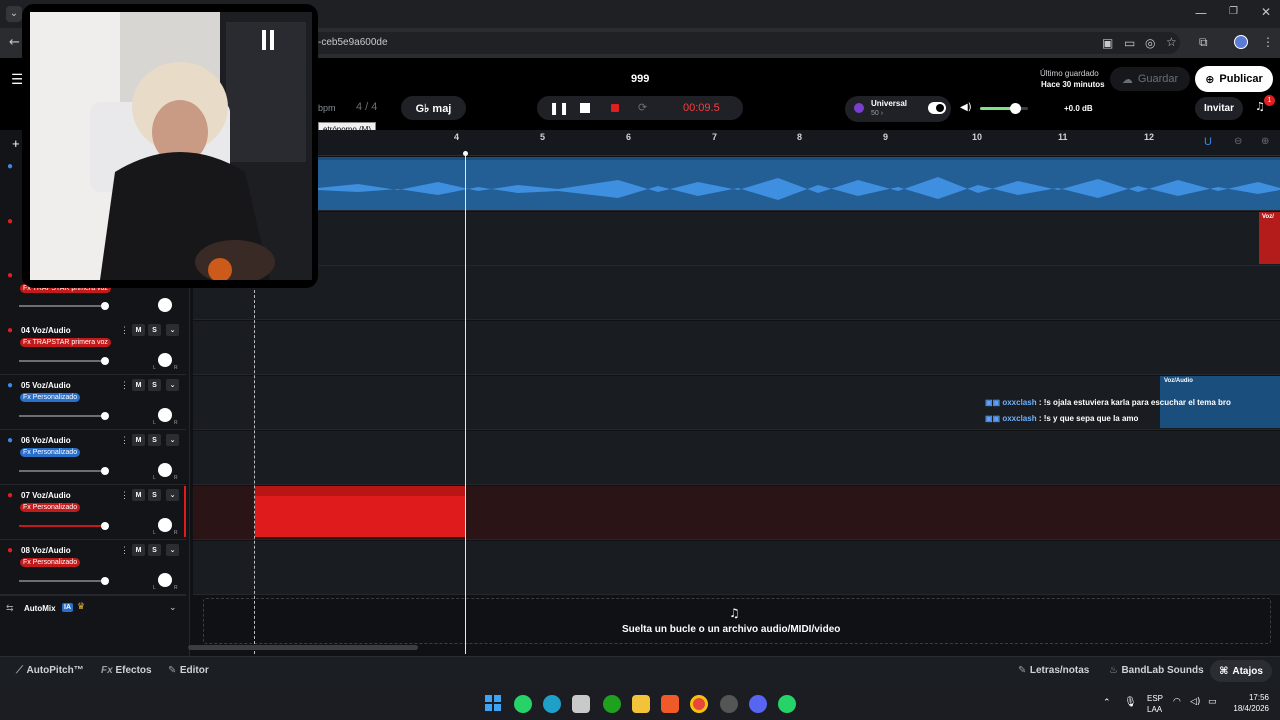 The width and height of the screenshot is (1280, 720). Describe the element at coordinates (877, 113) in the screenshot. I see `universal-value: 50 ›` at that location.